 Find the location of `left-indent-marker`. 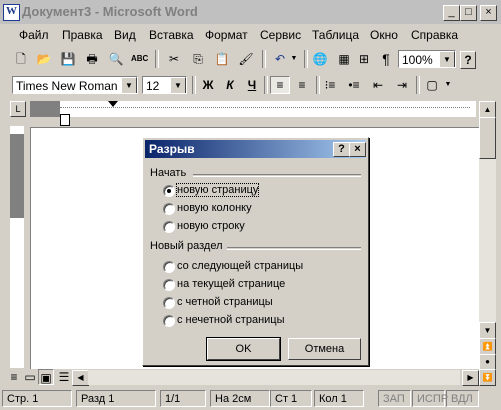

left-indent-marker is located at coordinates (65, 120).